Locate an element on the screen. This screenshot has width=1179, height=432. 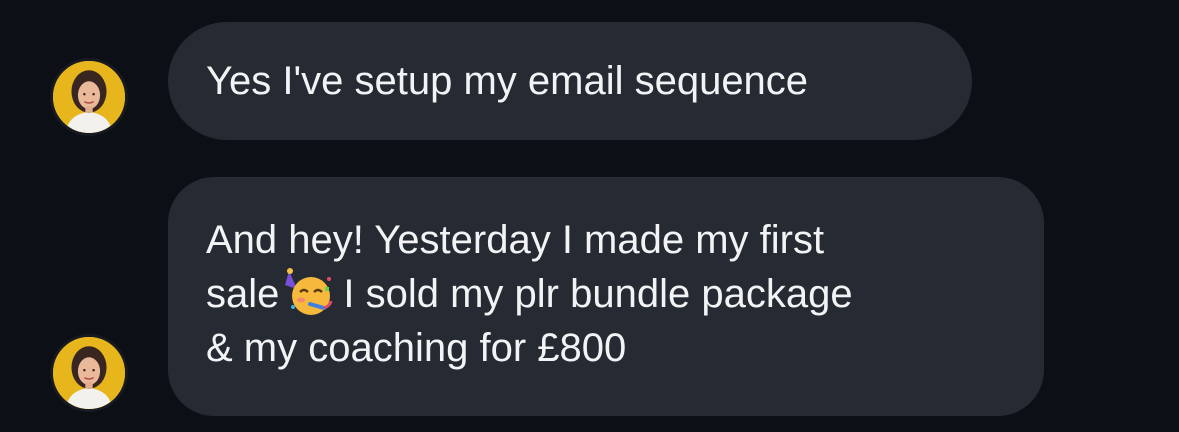
partying-face-icon is located at coordinates (309, 293).